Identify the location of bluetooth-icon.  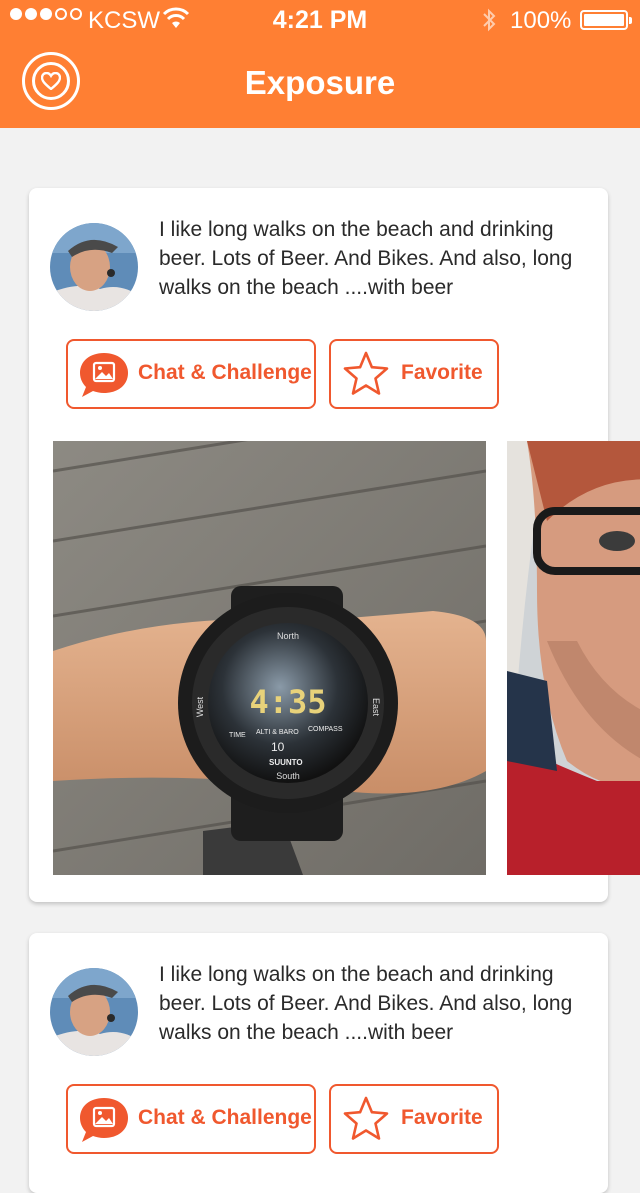
(489, 20).